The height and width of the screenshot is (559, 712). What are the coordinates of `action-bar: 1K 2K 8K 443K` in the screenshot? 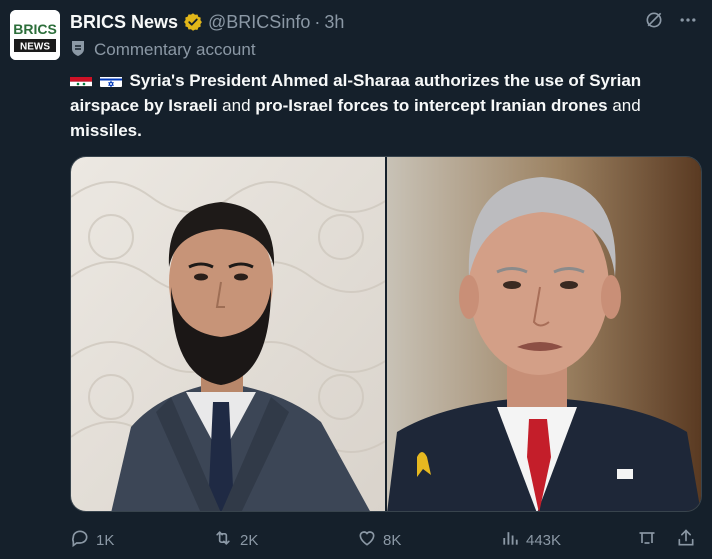 It's located at (386, 540).